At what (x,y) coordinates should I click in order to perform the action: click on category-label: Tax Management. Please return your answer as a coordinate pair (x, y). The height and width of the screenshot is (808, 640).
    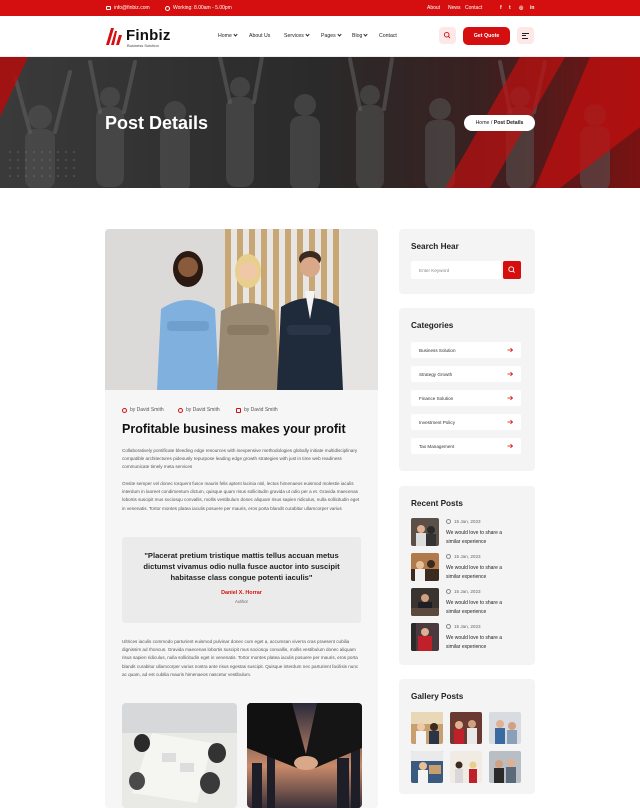
    Looking at the image, I should click on (437, 446).